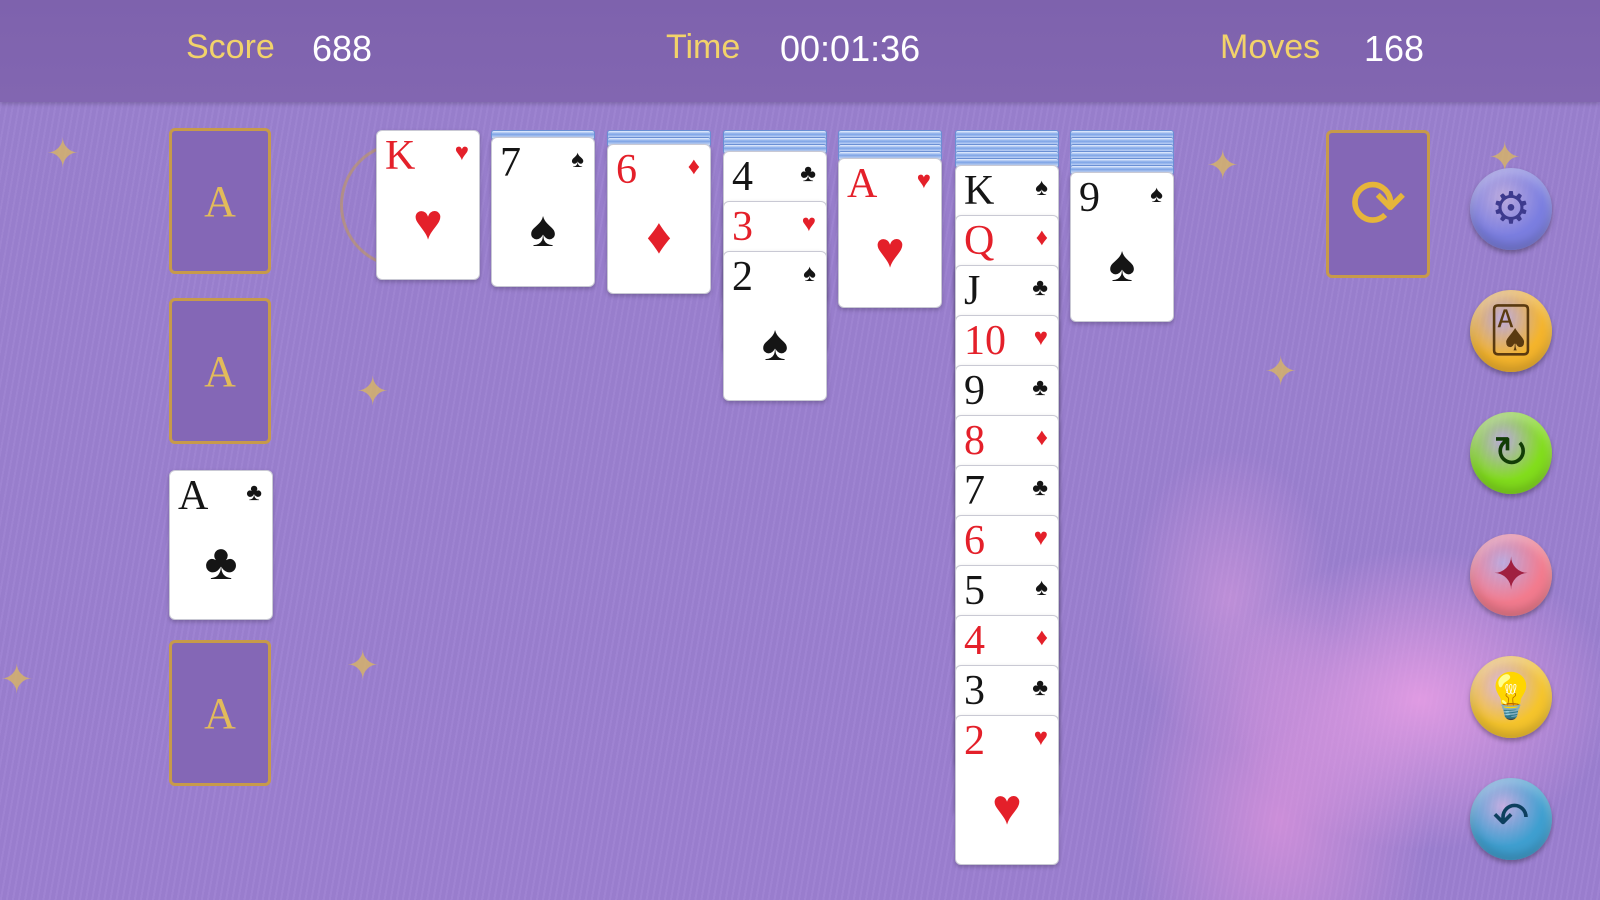 The height and width of the screenshot is (900, 1600). What do you see at coordinates (985, 341) in the screenshot?
I see `card-rank: 10` at bounding box center [985, 341].